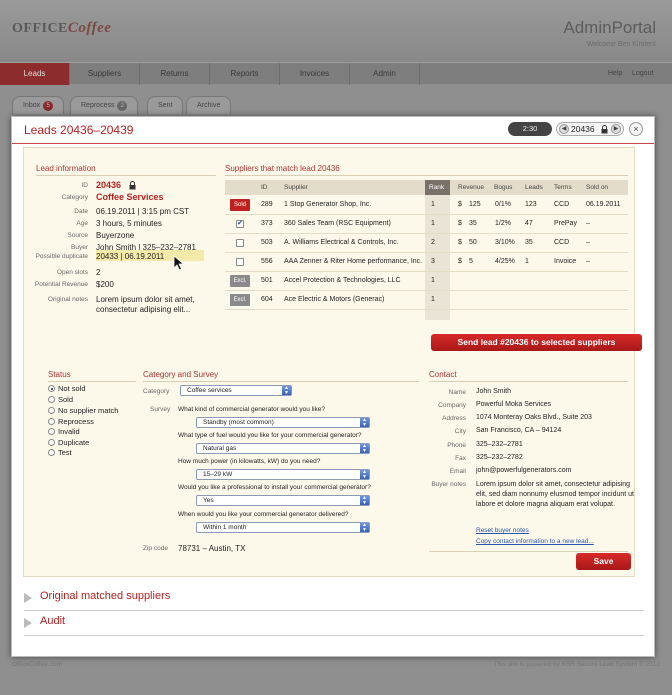 This screenshot has height=695, width=672. What do you see at coordinates (534, 187) in the screenshot?
I see `col-leads: Leads` at bounding box center [534, 187].